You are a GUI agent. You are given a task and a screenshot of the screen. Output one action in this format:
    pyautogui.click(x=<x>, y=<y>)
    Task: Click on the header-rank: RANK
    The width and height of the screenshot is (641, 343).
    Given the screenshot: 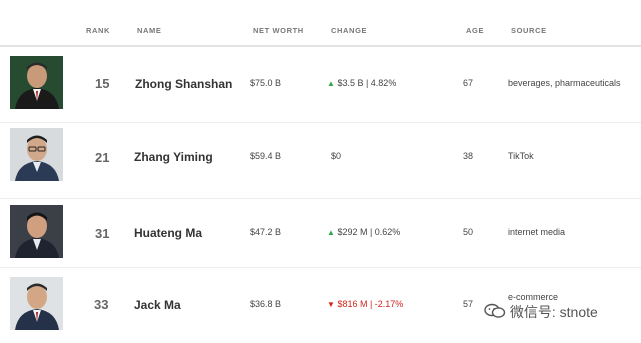 What is the action you would take?
    pyautogui.click(x=98, y=30)
    